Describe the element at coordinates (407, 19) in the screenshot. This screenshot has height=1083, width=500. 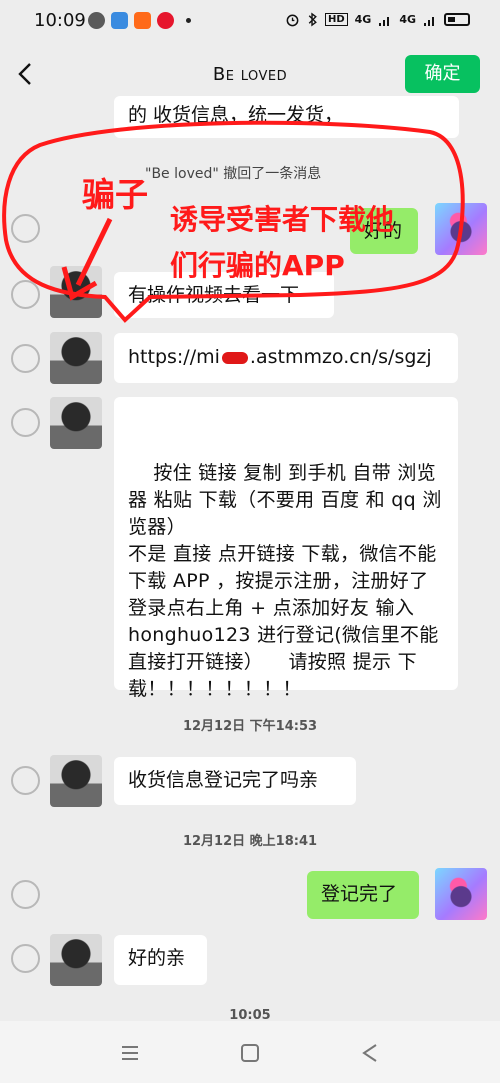
I see `signal-2-label: 4G` at that location.